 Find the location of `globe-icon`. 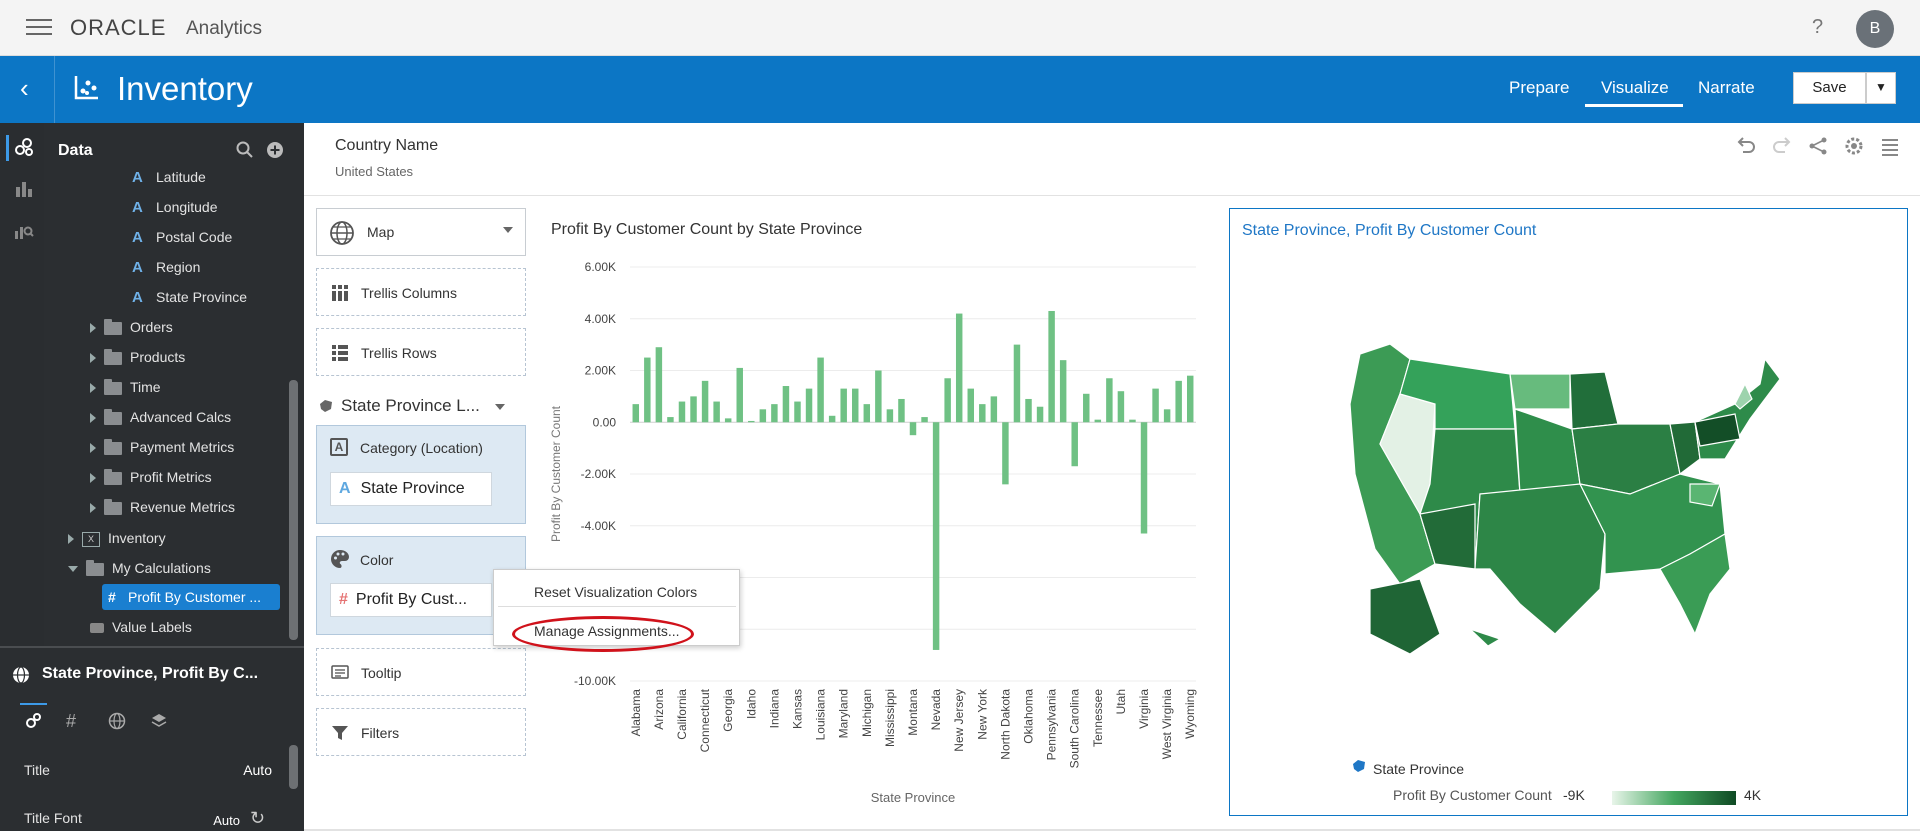

globe-icon is located at coordinates (21, 675).